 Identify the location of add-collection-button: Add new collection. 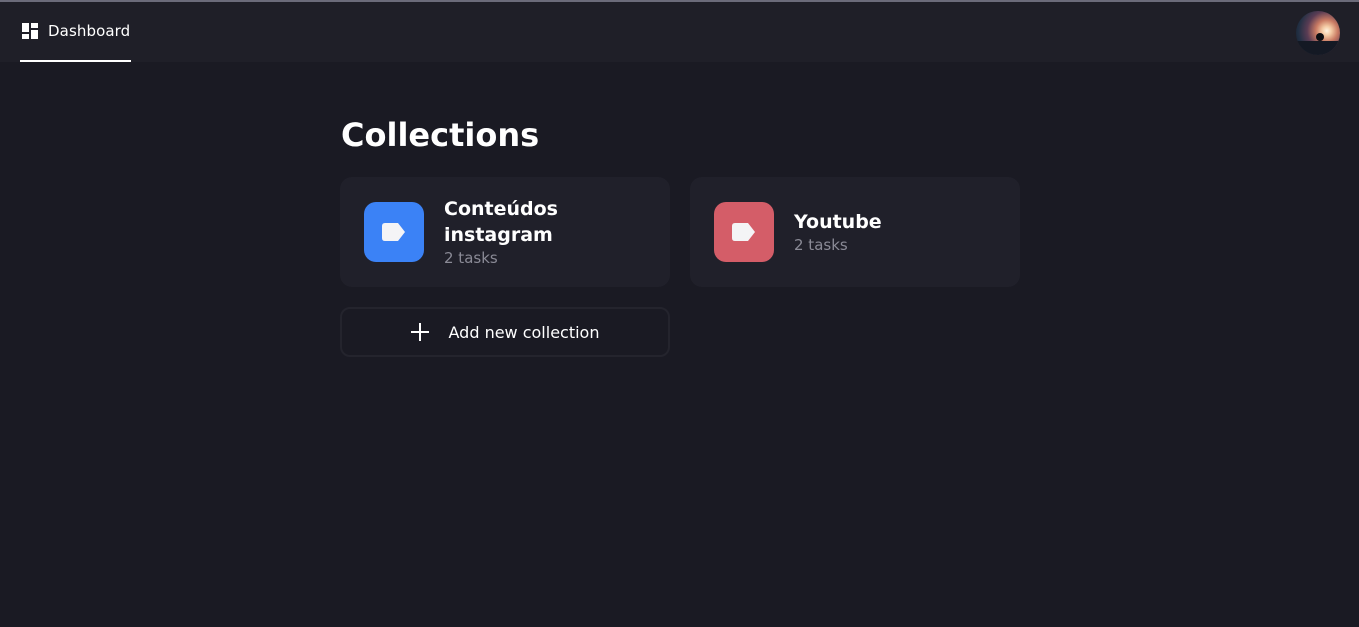
(505, 332).